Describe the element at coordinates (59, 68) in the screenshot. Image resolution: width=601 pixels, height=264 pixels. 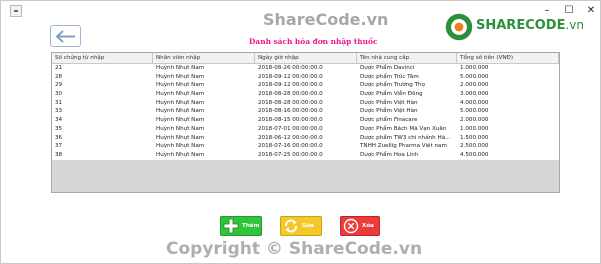
I see `cell-receipt-no: 21` at that location.